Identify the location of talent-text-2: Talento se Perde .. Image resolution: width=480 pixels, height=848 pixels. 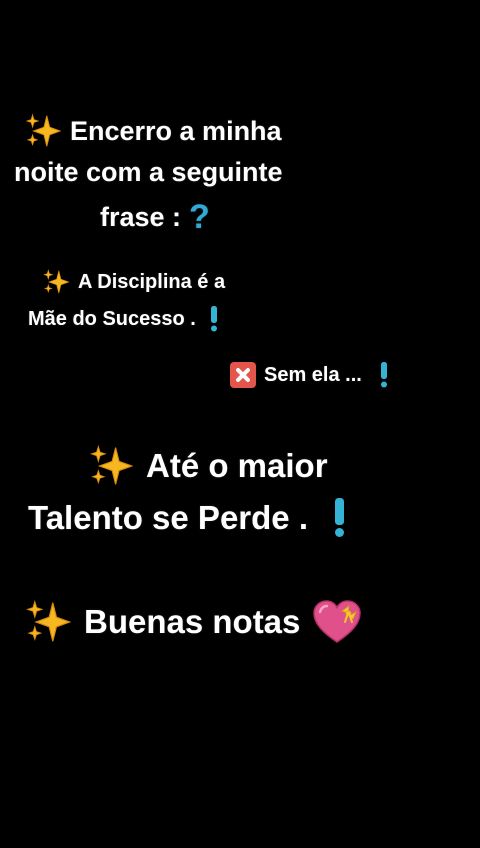
(168, 517).